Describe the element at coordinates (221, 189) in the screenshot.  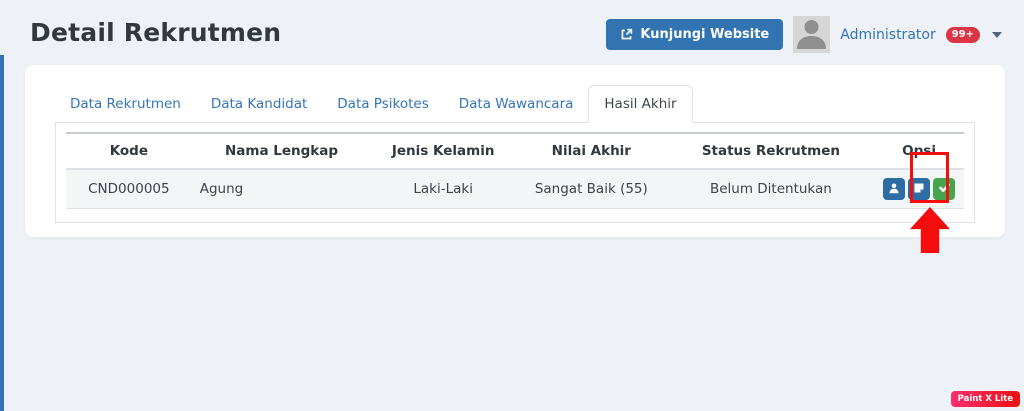
I see `cell-nama: Agung` at that location.